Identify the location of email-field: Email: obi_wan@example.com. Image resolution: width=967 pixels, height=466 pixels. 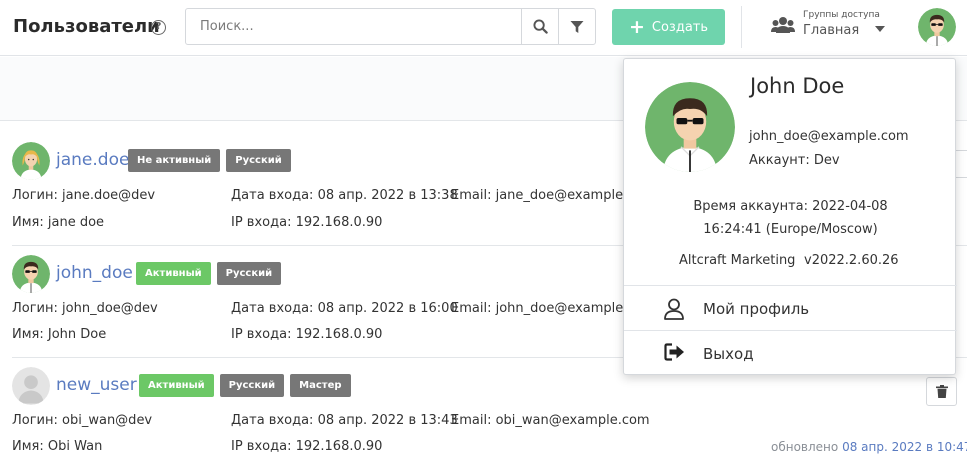
(550, 420).